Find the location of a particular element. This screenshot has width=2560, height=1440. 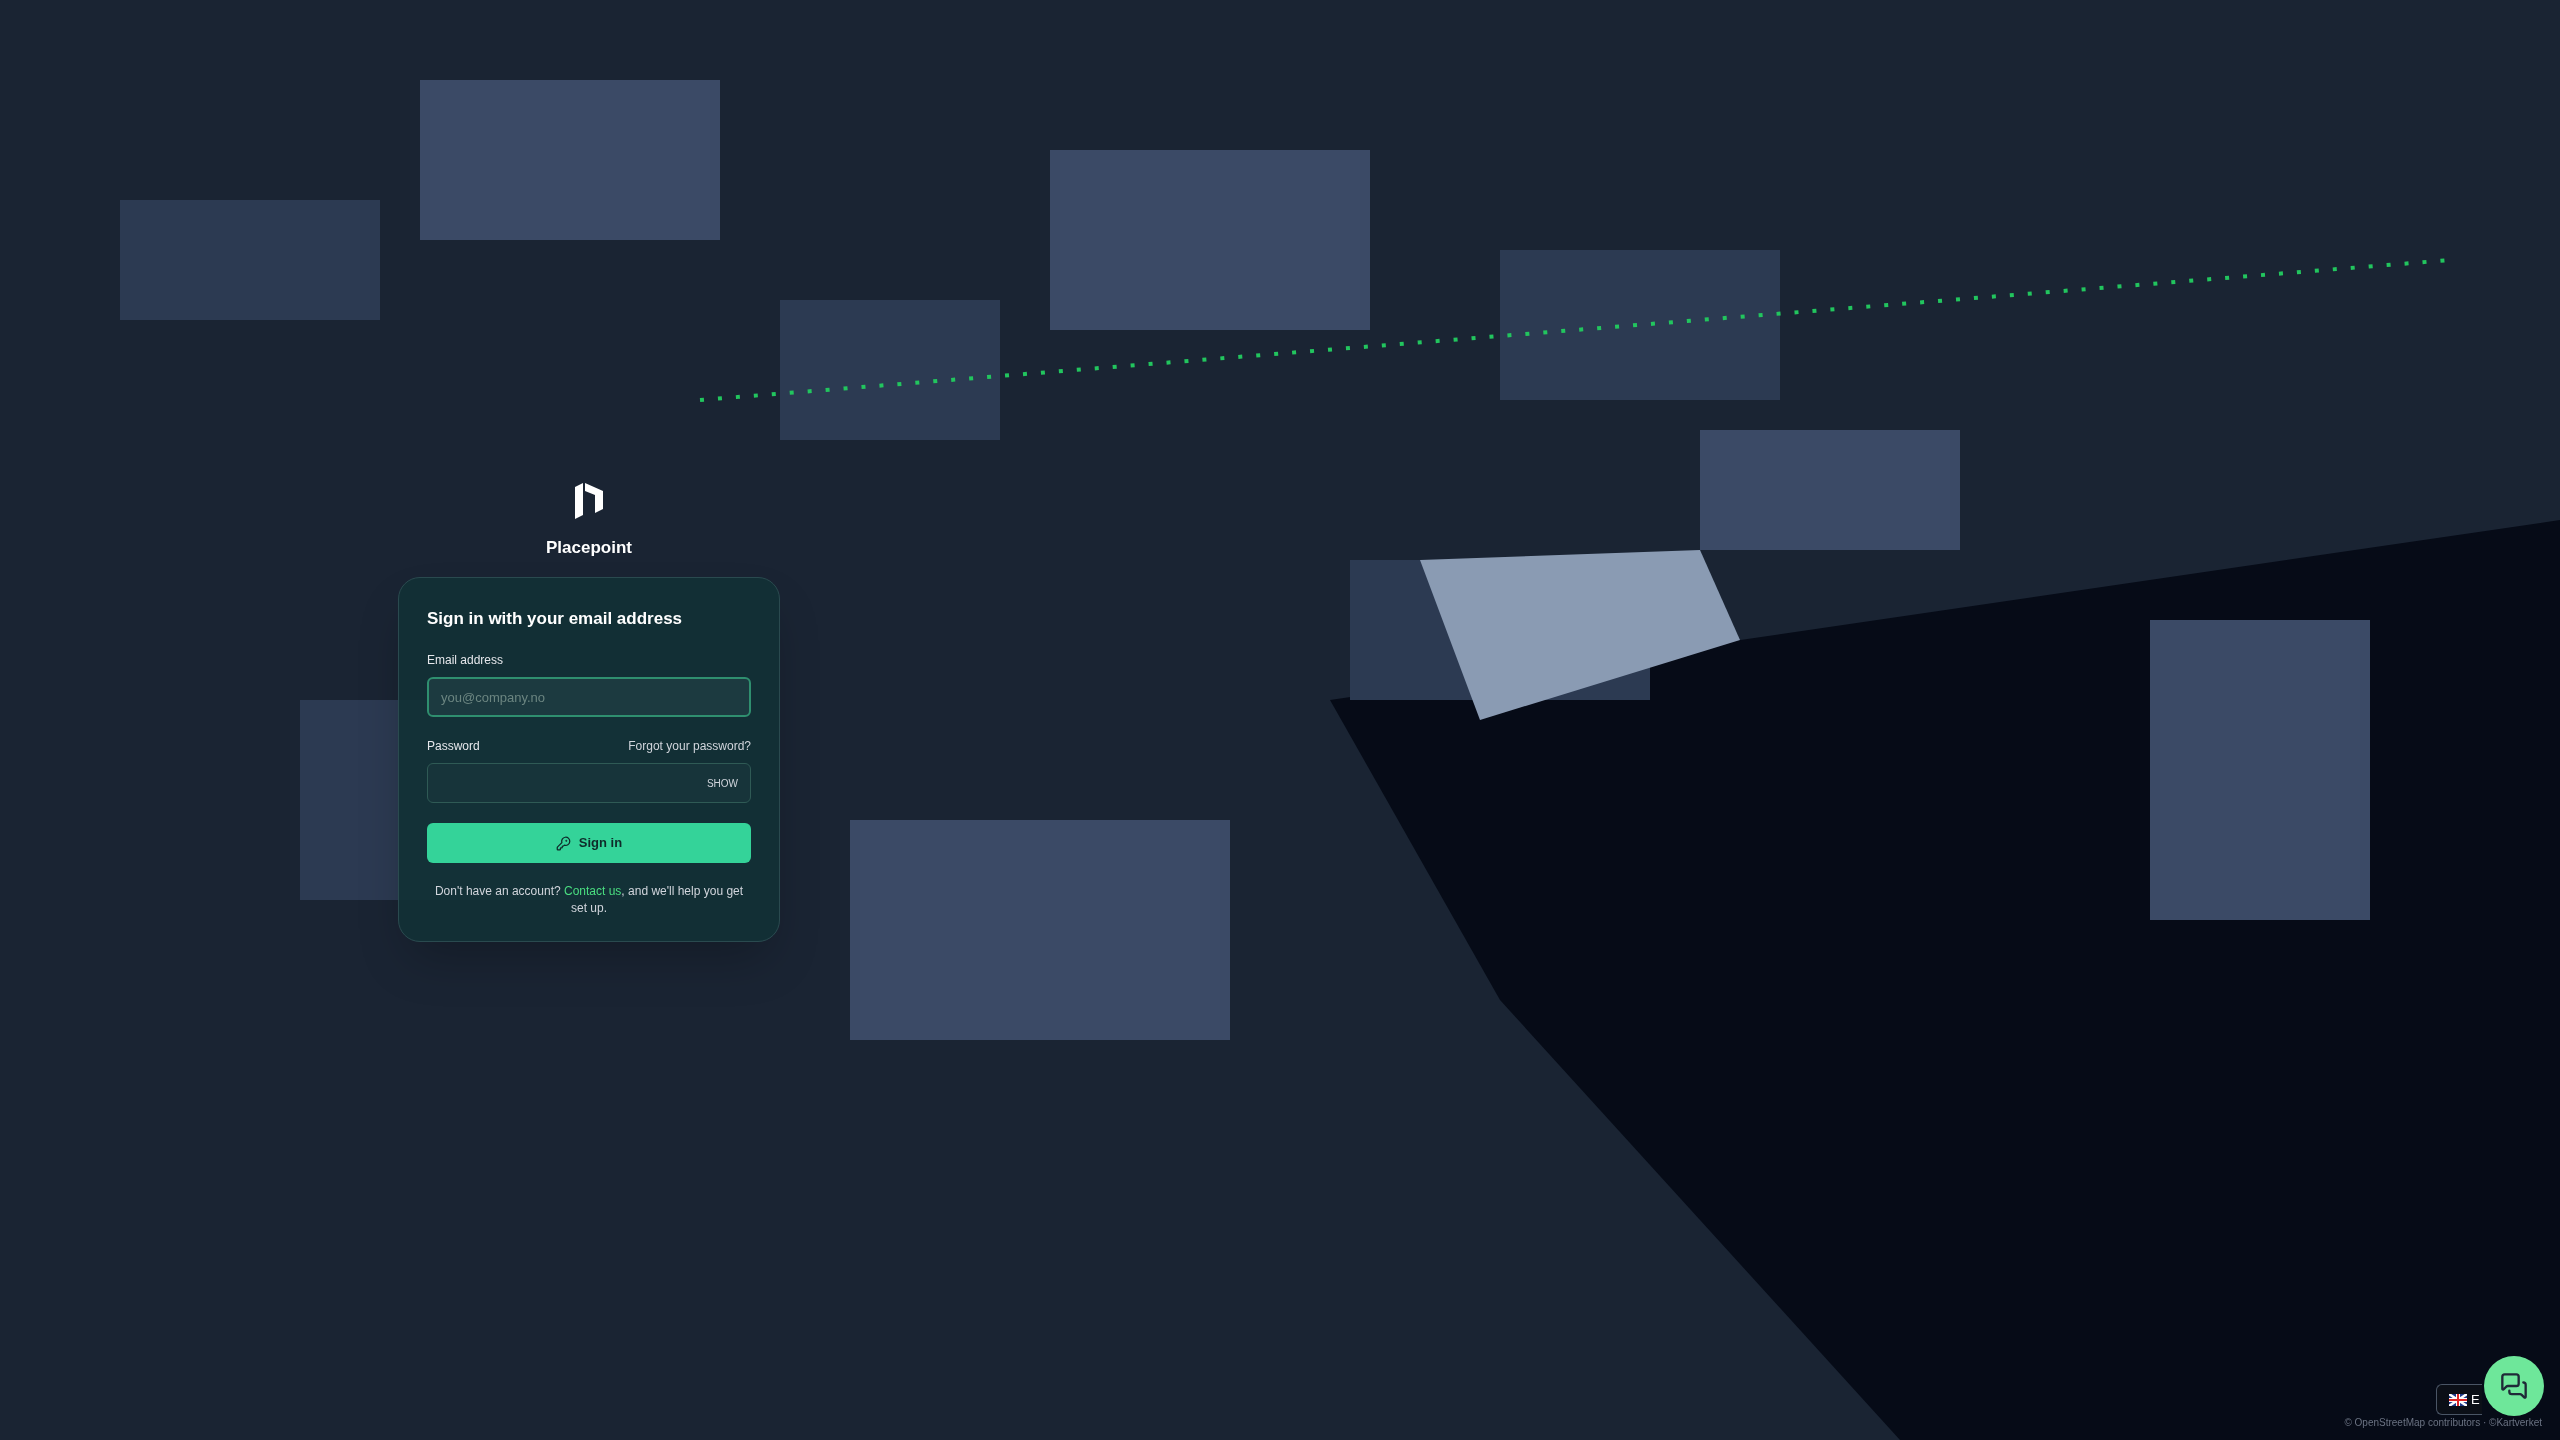

key-icon is located at coordinates (563, 843).